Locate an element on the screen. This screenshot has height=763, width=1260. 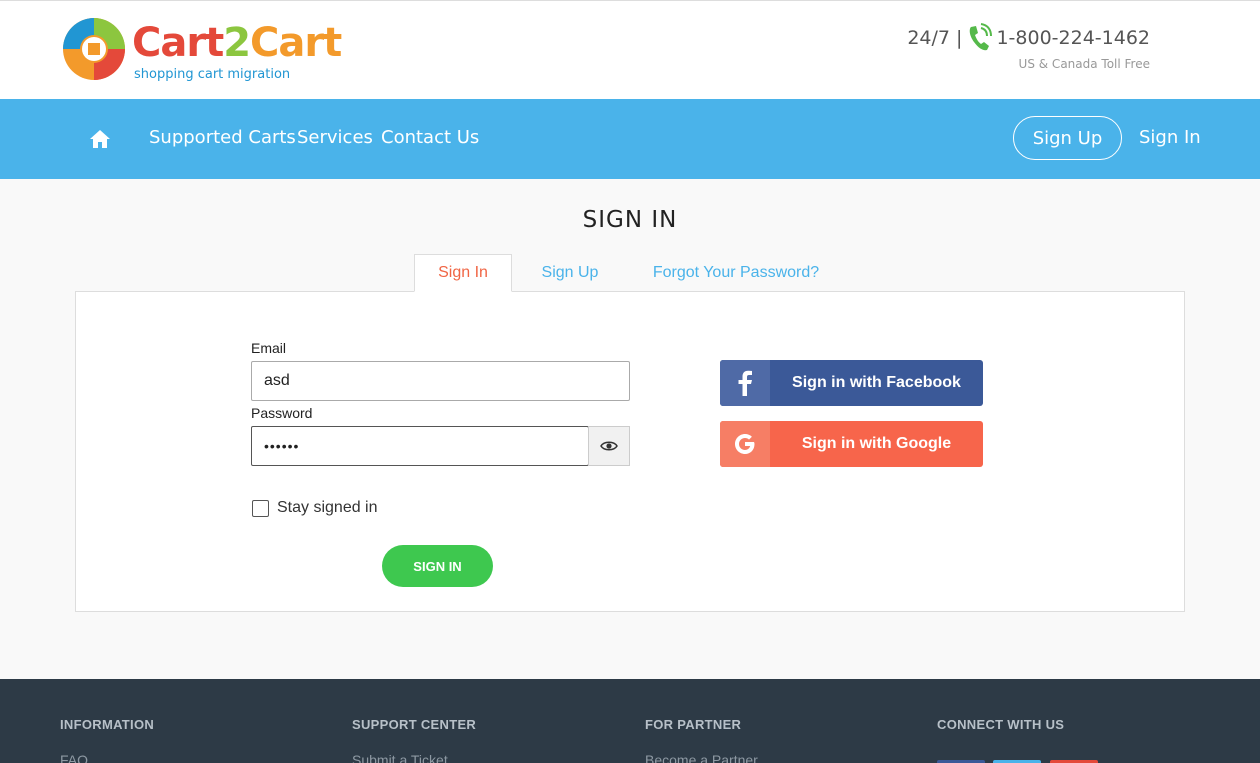
tab-forgot-password: Forgot Your Password? is located at coordinates (736, 273).